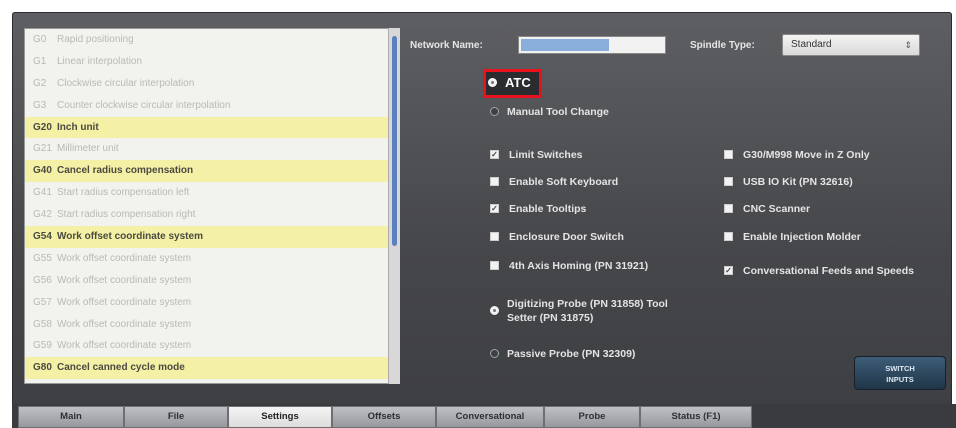 The image size is (956, 428). Describe the element at coordinates (40, 83) in the screenshot. I see `gcode-code: G2` at that location.